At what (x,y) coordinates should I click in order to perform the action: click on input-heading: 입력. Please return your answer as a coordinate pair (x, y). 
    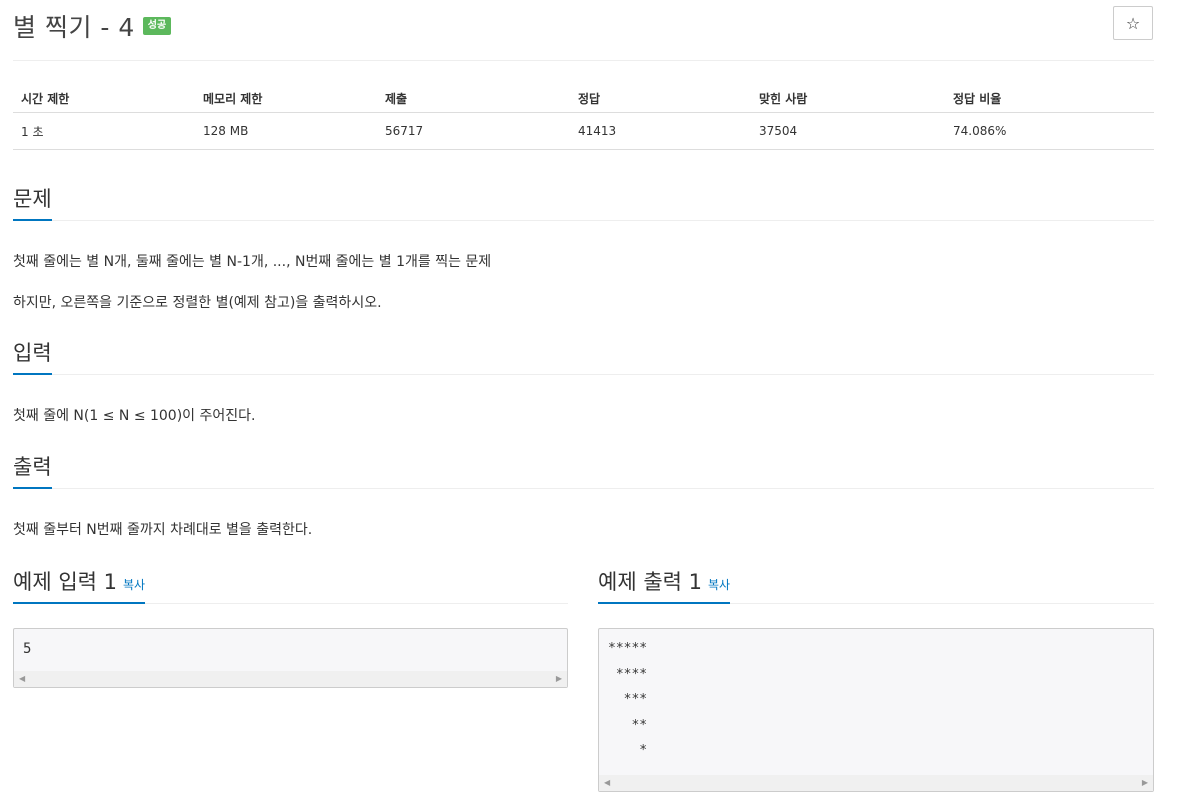
    Looking at the image, I should click on (32, 356).